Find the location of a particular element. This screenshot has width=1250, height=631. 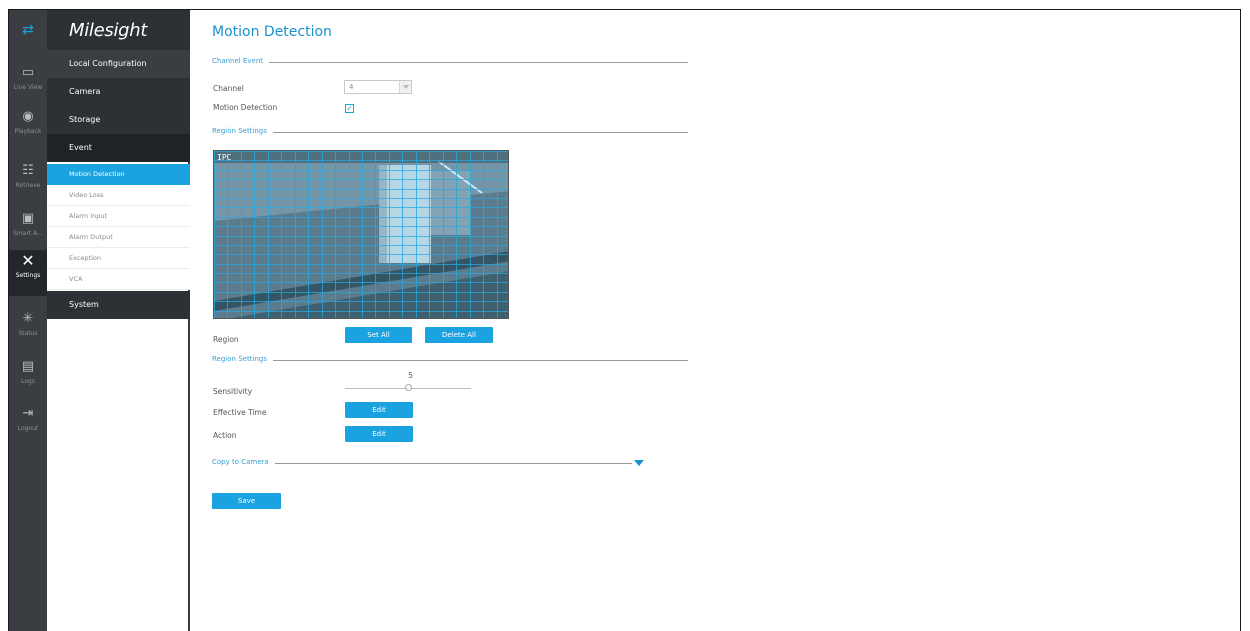

live-view-icon: ▭ is located at coordinates (28, 72).